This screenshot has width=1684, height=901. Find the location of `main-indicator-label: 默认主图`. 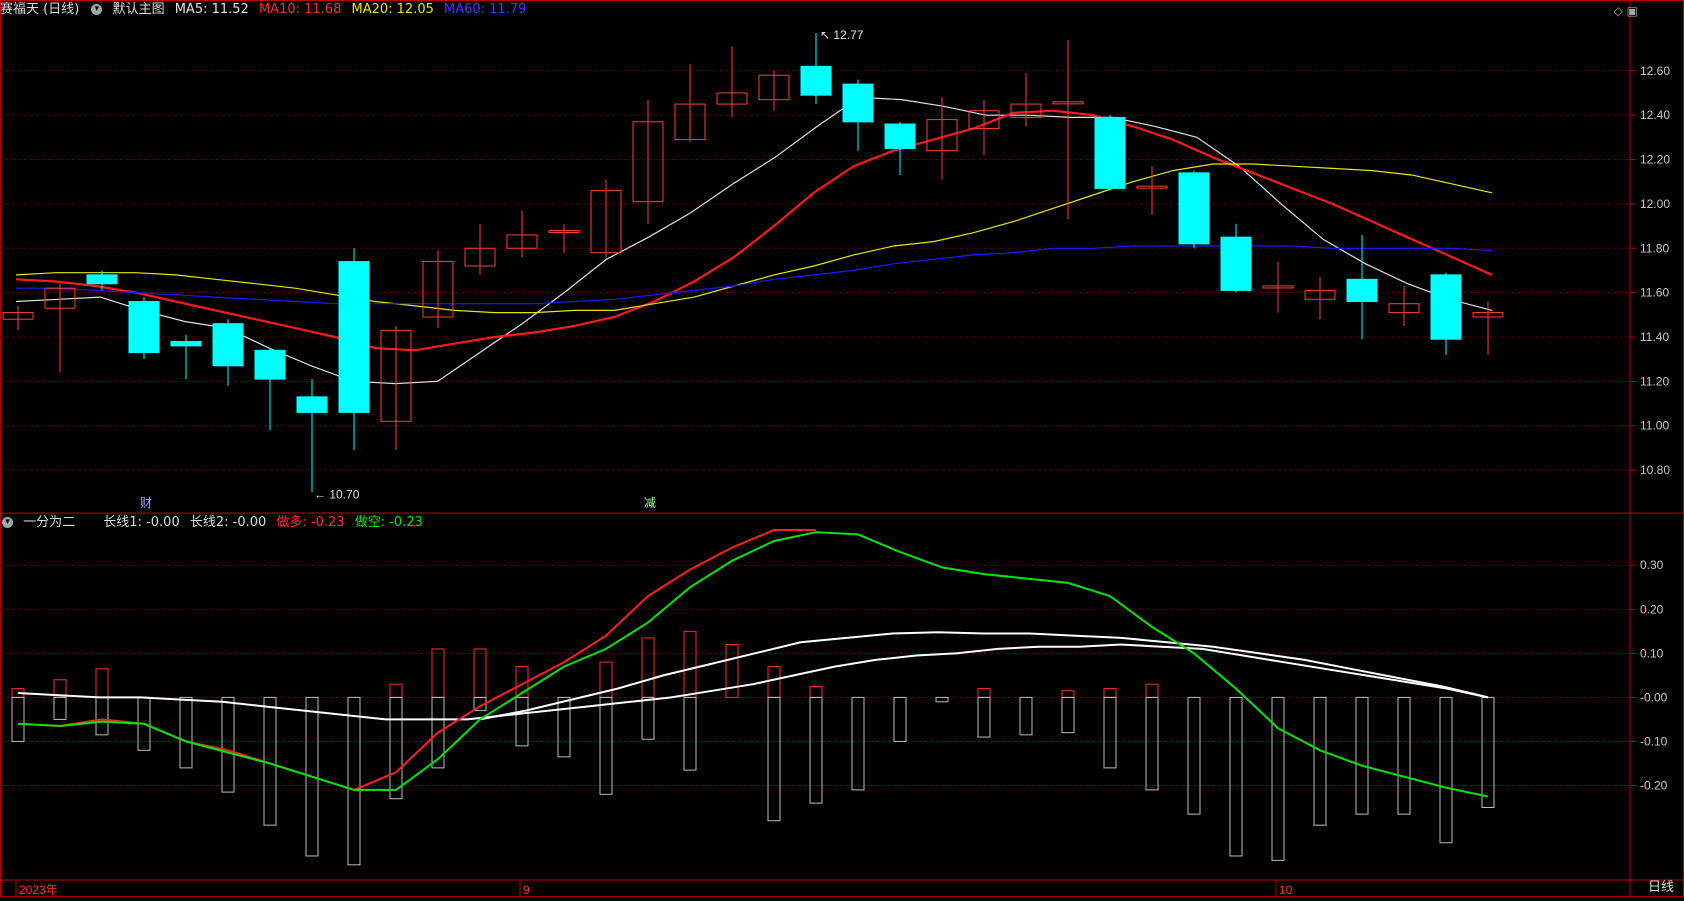

main-indicator-label: 默认主图 is located at coordinates (139, 9).